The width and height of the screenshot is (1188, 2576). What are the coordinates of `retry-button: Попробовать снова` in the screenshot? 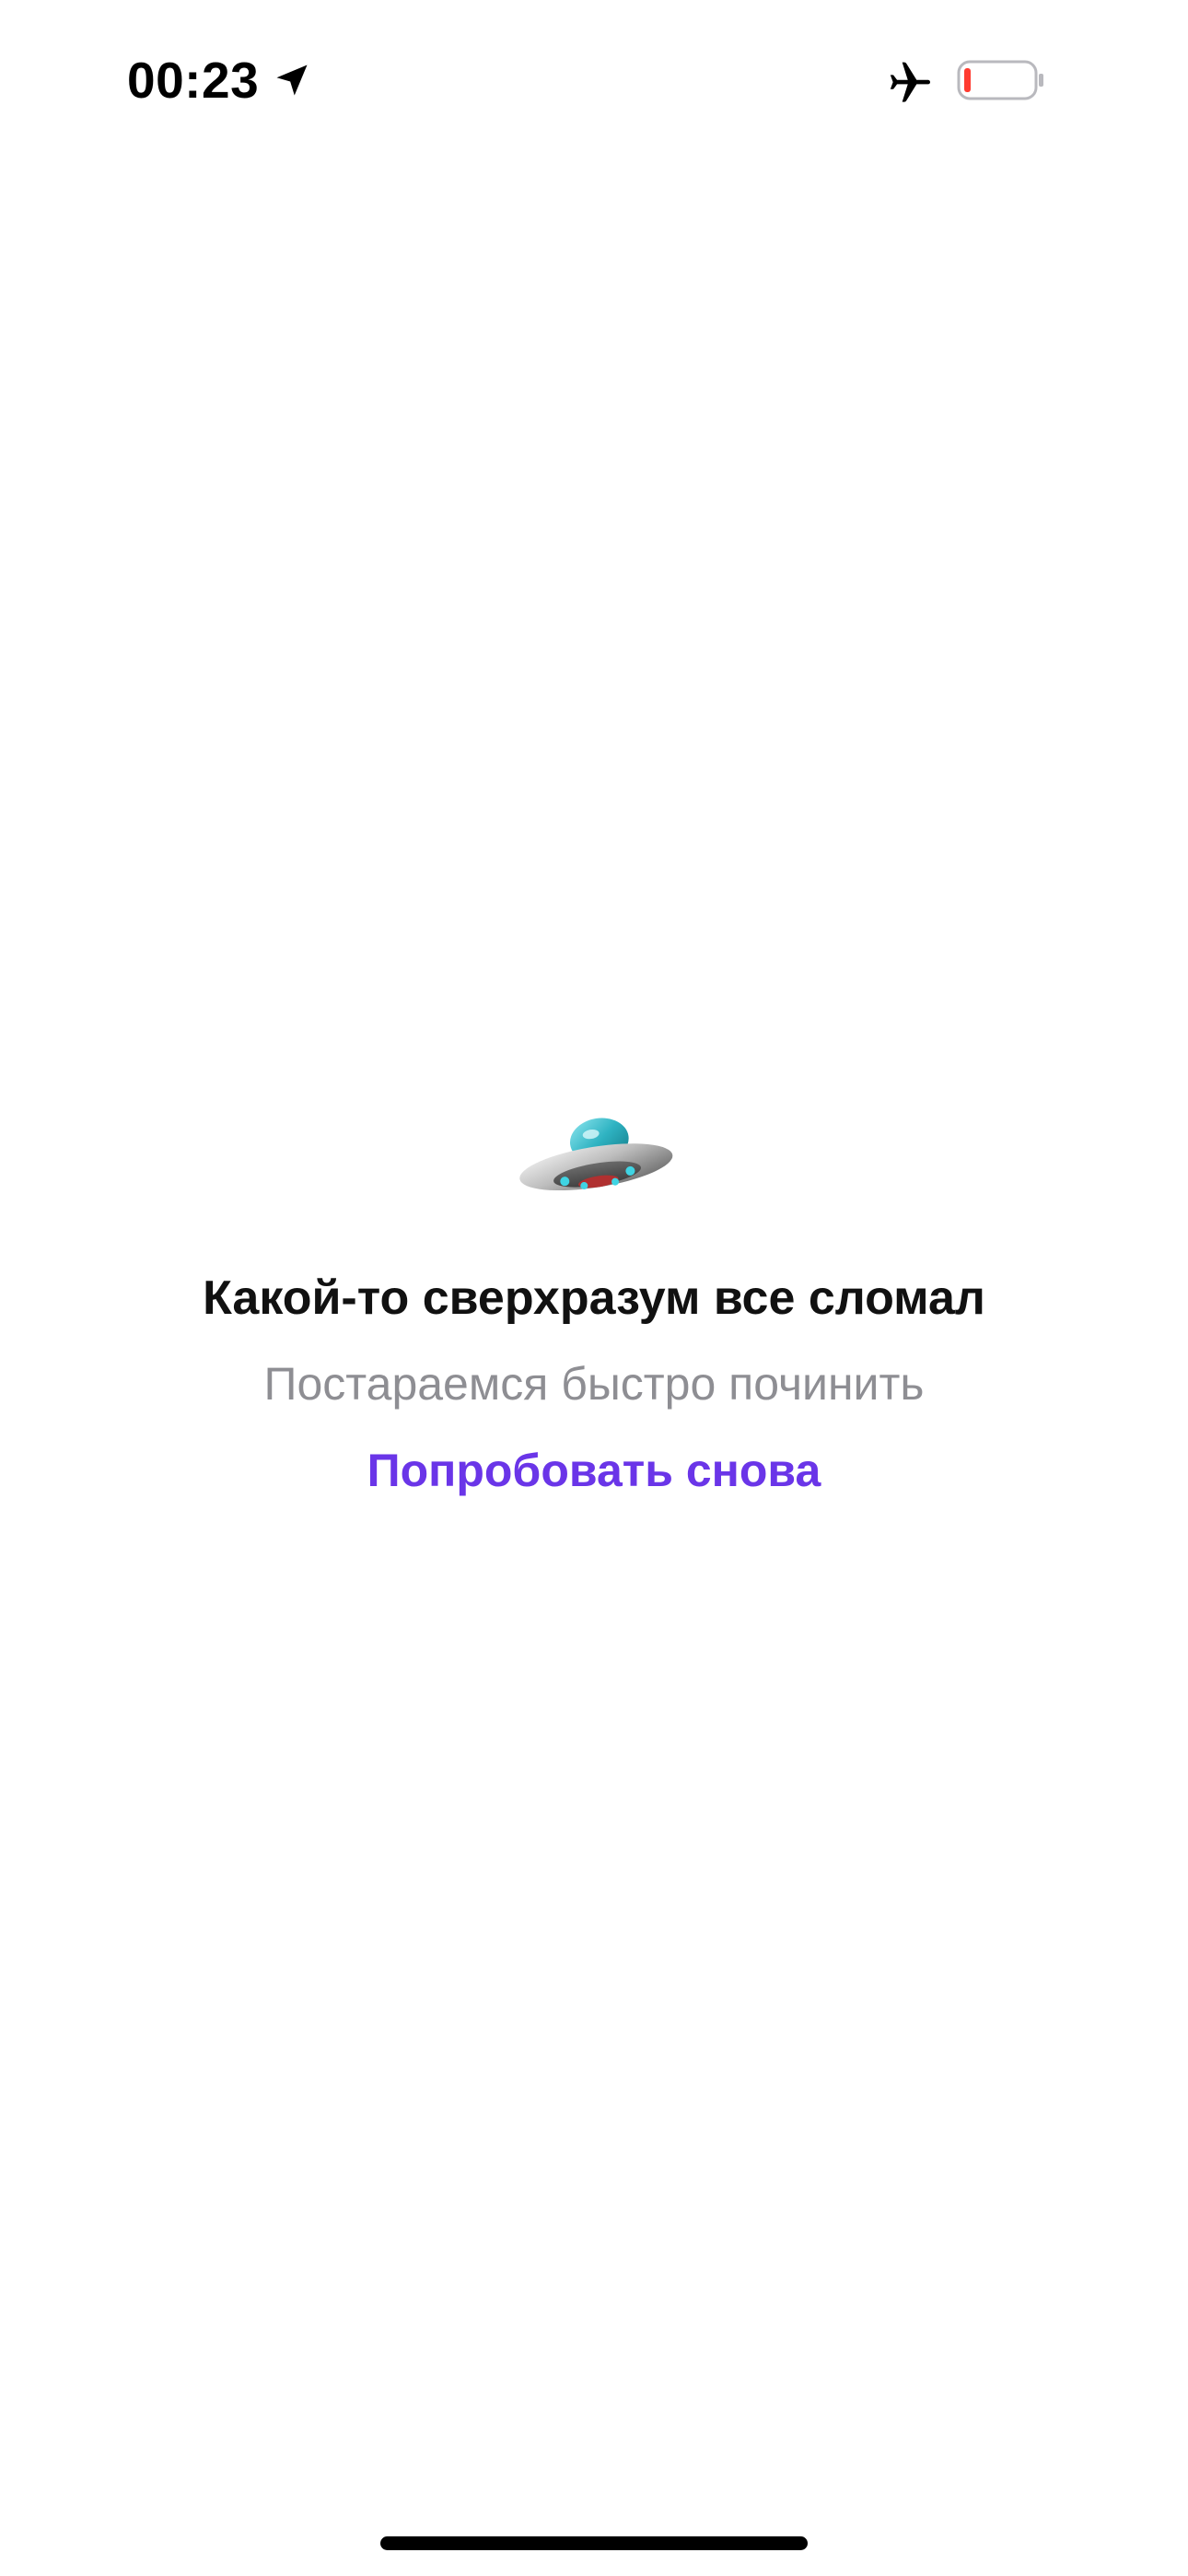 It's located at (594, 1470).